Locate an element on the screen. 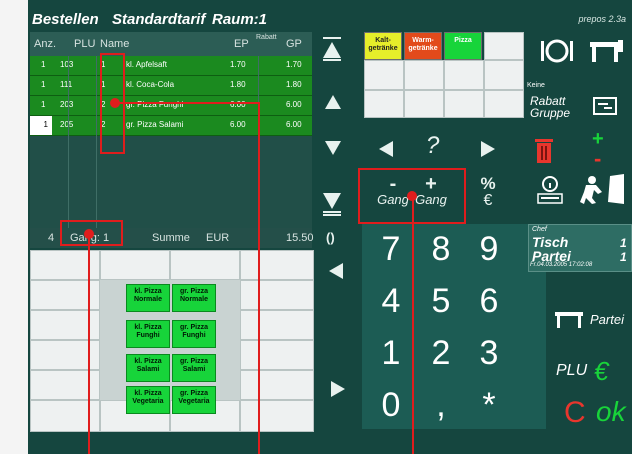  col-rabatt: Rabatt is located at coordinates (266, 37).